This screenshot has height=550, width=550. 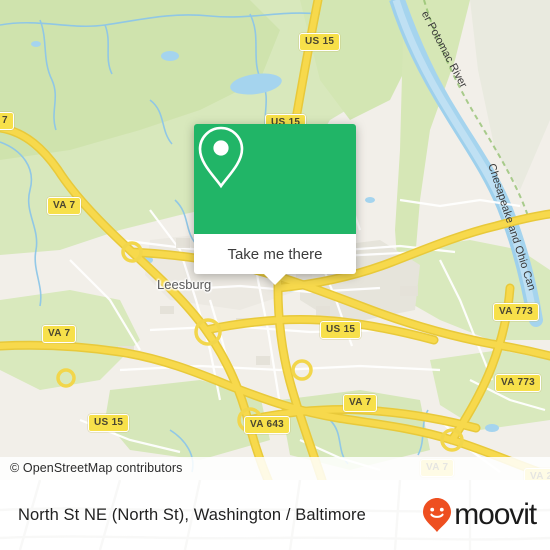 What do you see at coordinates (437, 515) in the screenshot?
I see `moovit-pin-icon` at bounding box center [437, 515].